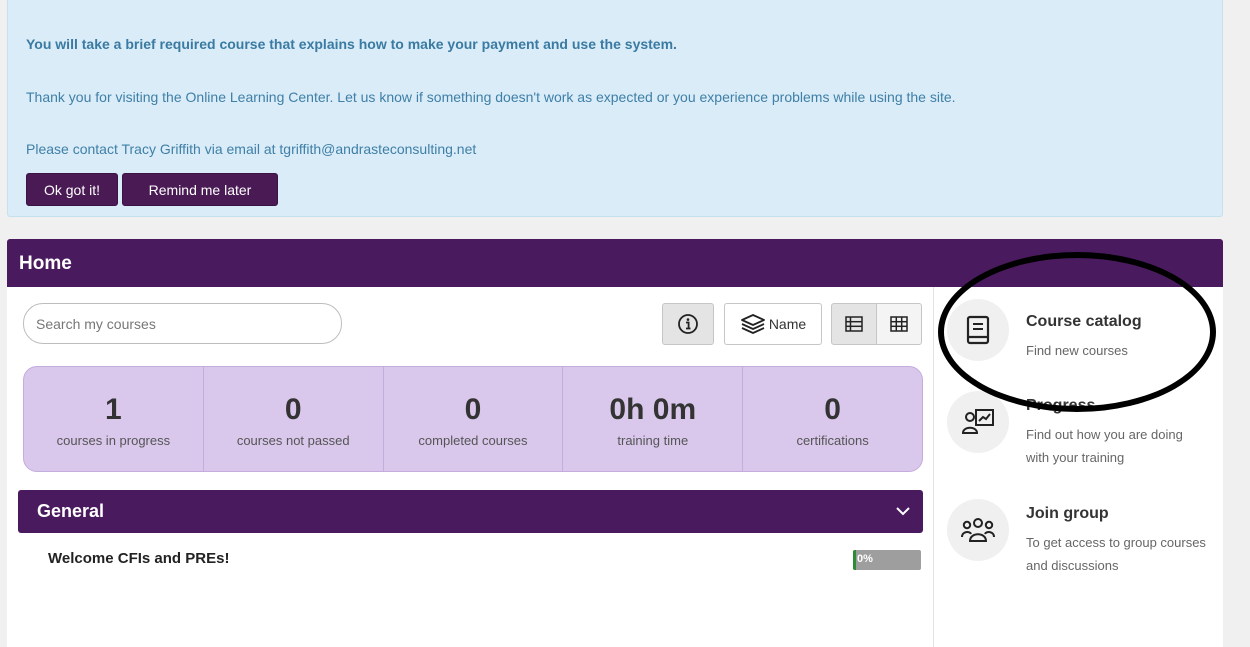 The width and height of the screenshot is (1250, 647). Describe the element at coordinates (978, 530) in the screenshot. I see `group-icon` at that location.